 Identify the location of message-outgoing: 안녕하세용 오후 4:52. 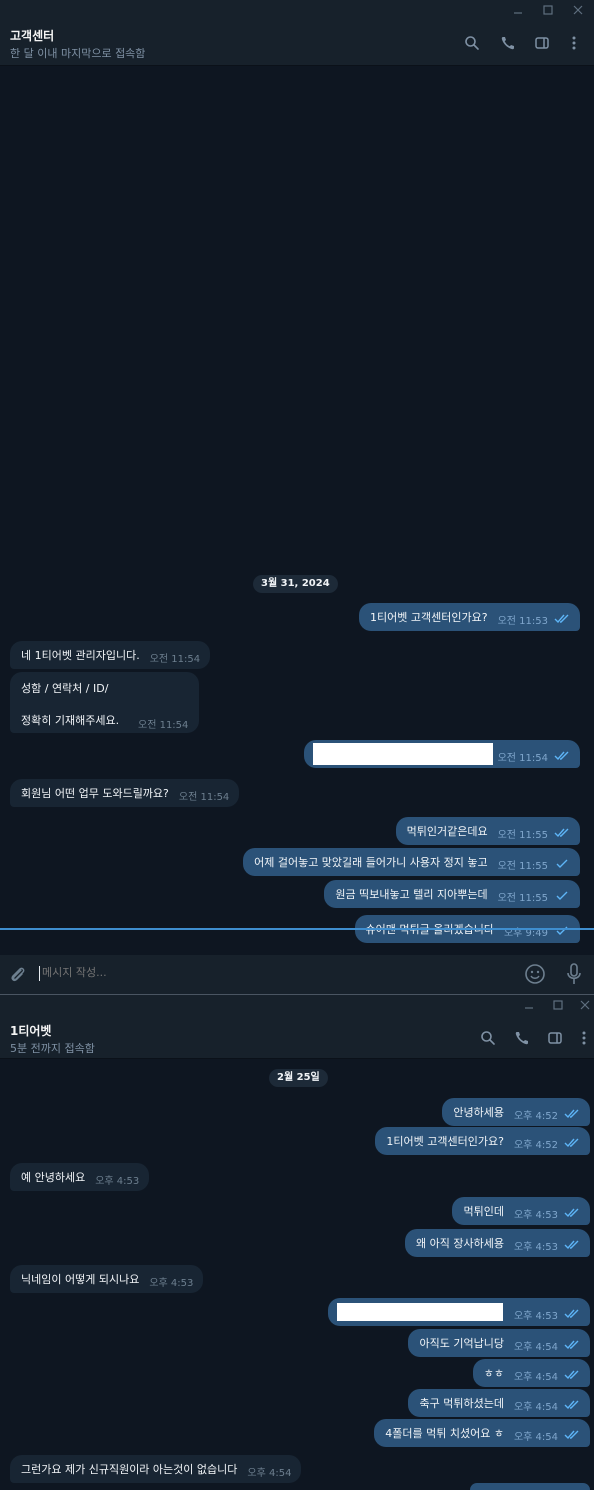
(516, 1112).